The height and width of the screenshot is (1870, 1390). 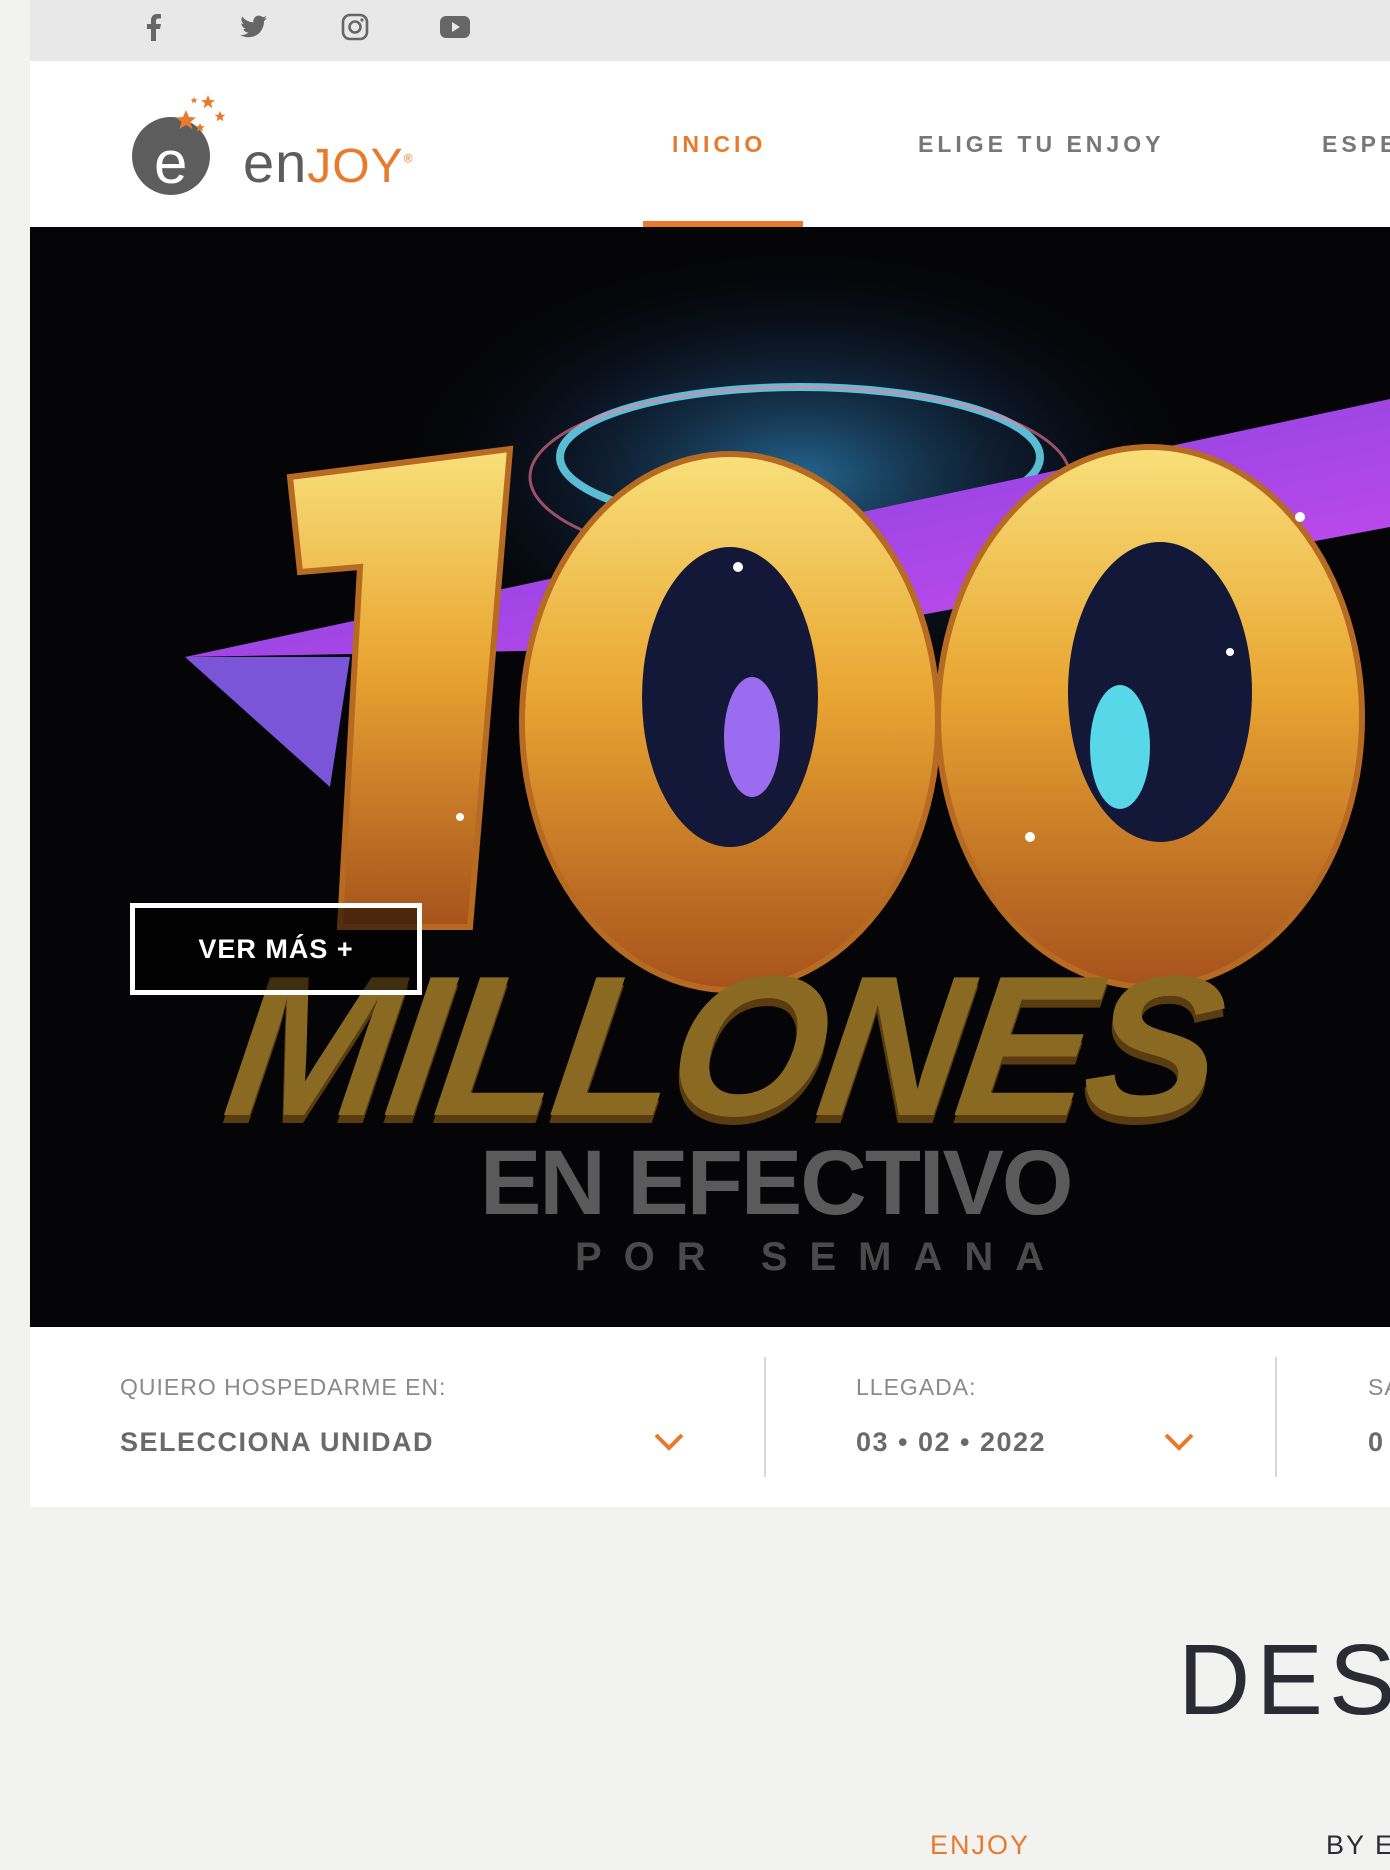 I want to click on tab-by-enjoy: BY E, so click(x=1358, y=1845).